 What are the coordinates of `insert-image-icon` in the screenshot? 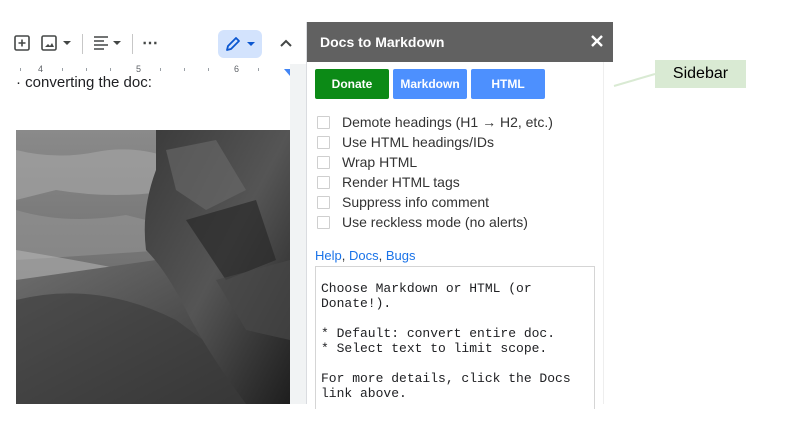 It's located at (57, 43).